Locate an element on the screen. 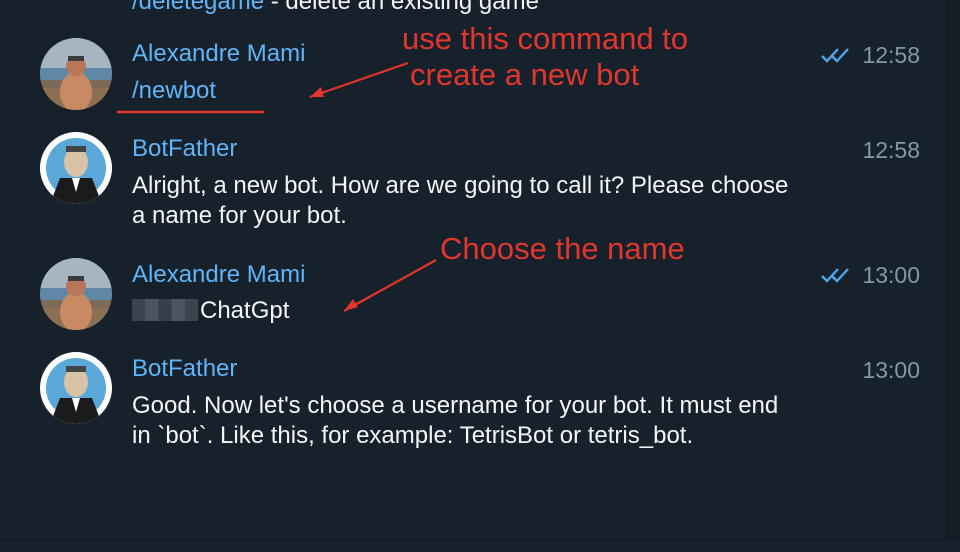  scrollbar is located at coordinates (953, 270).